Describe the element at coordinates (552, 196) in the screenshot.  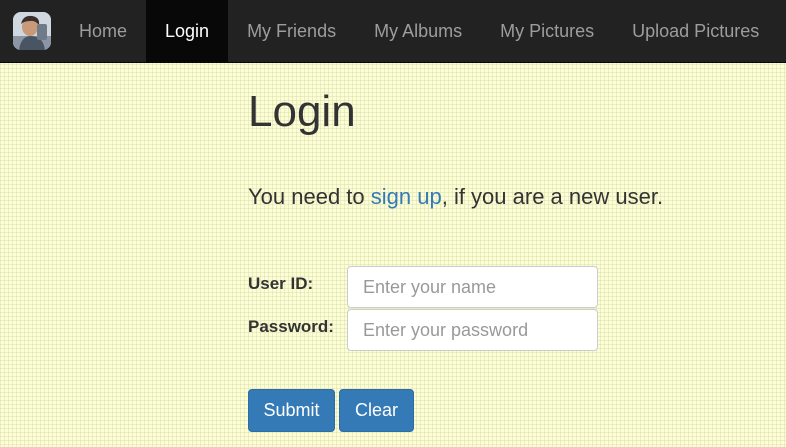
I see `signup-prompt-suffix: , if you are a new user.` at that location.